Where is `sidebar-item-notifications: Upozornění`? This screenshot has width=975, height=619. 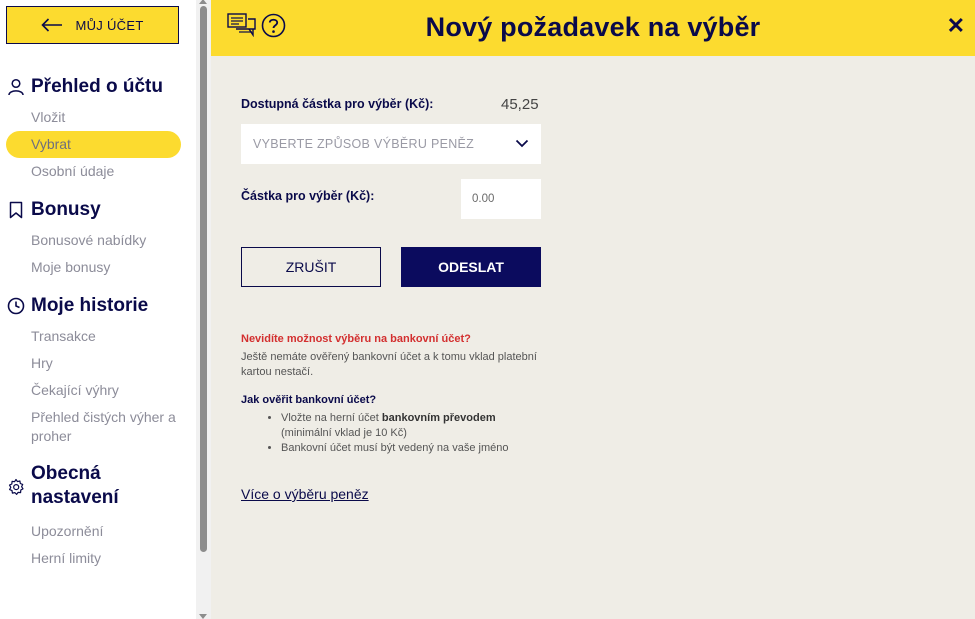 sidebar-item-notifications: Upozornění is located at coordinates (93, 531).